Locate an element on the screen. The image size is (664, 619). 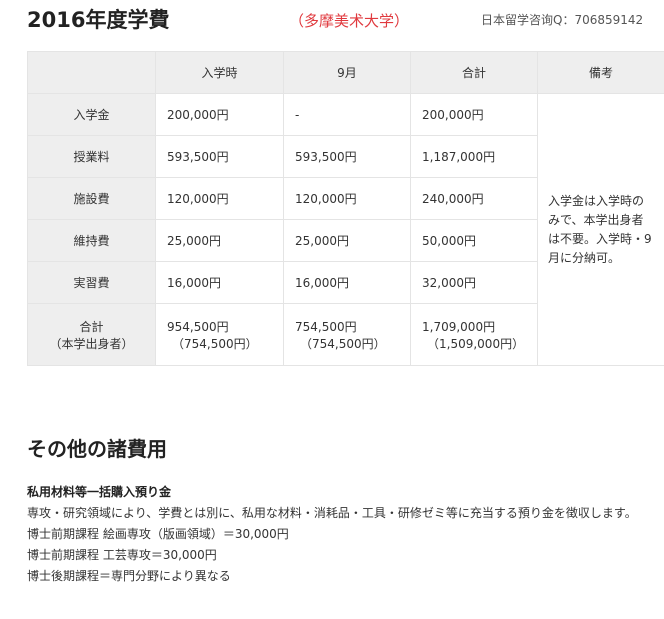
contact-info: 日本留学咨询Q：706859142 is located at coordinates (562, 20).